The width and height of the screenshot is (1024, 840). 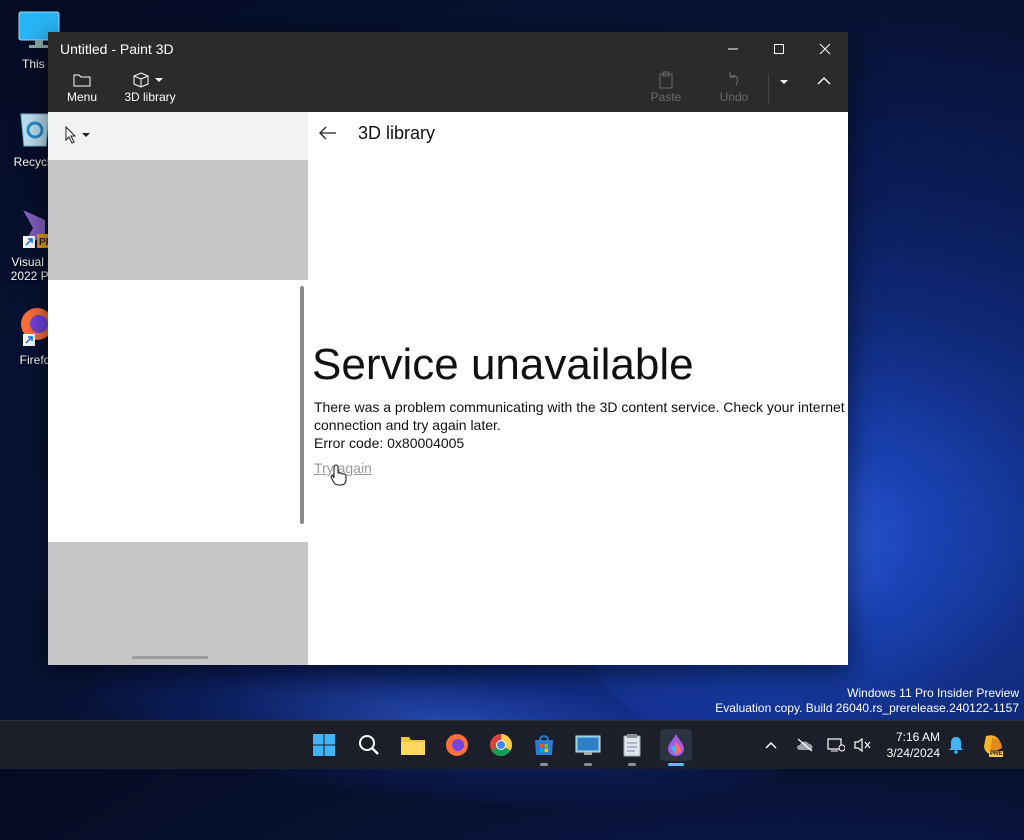 I want to click on cloud-offline-icon, so click(x=805, y=745).